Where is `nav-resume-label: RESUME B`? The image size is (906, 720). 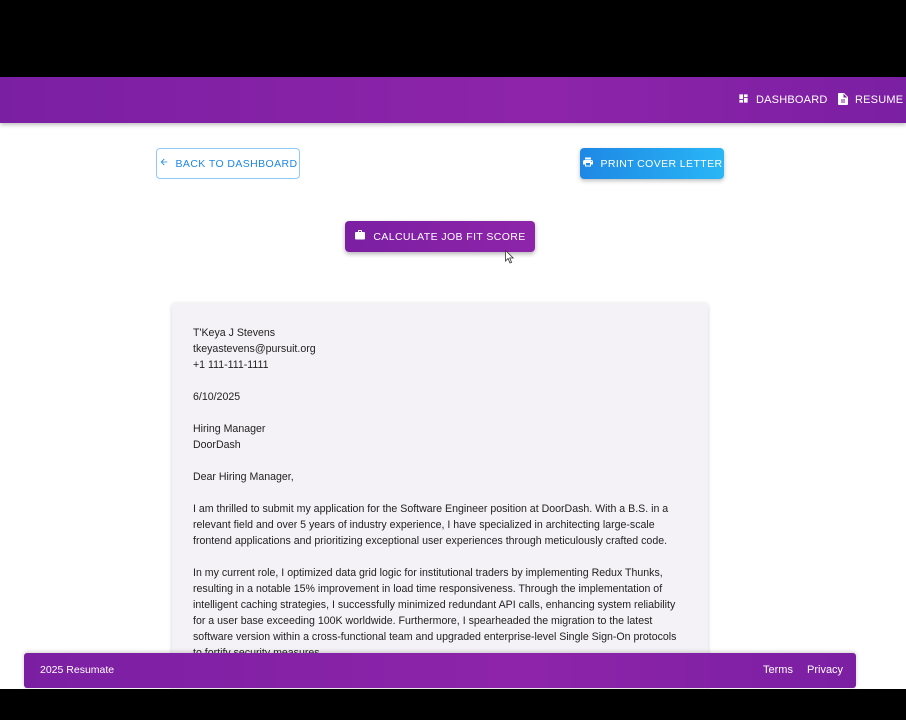
nav-resume-label: RESUME B is located at coordinates (880, 100).